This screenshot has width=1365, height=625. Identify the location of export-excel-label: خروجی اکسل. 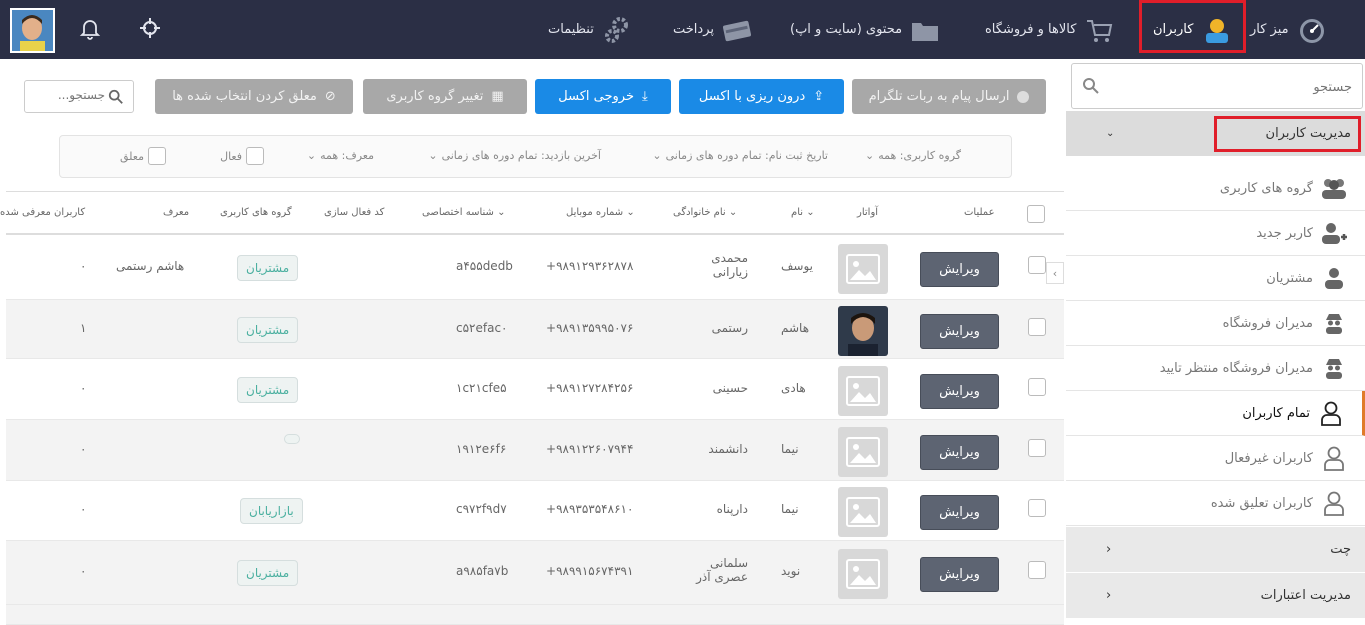
(596, 96).